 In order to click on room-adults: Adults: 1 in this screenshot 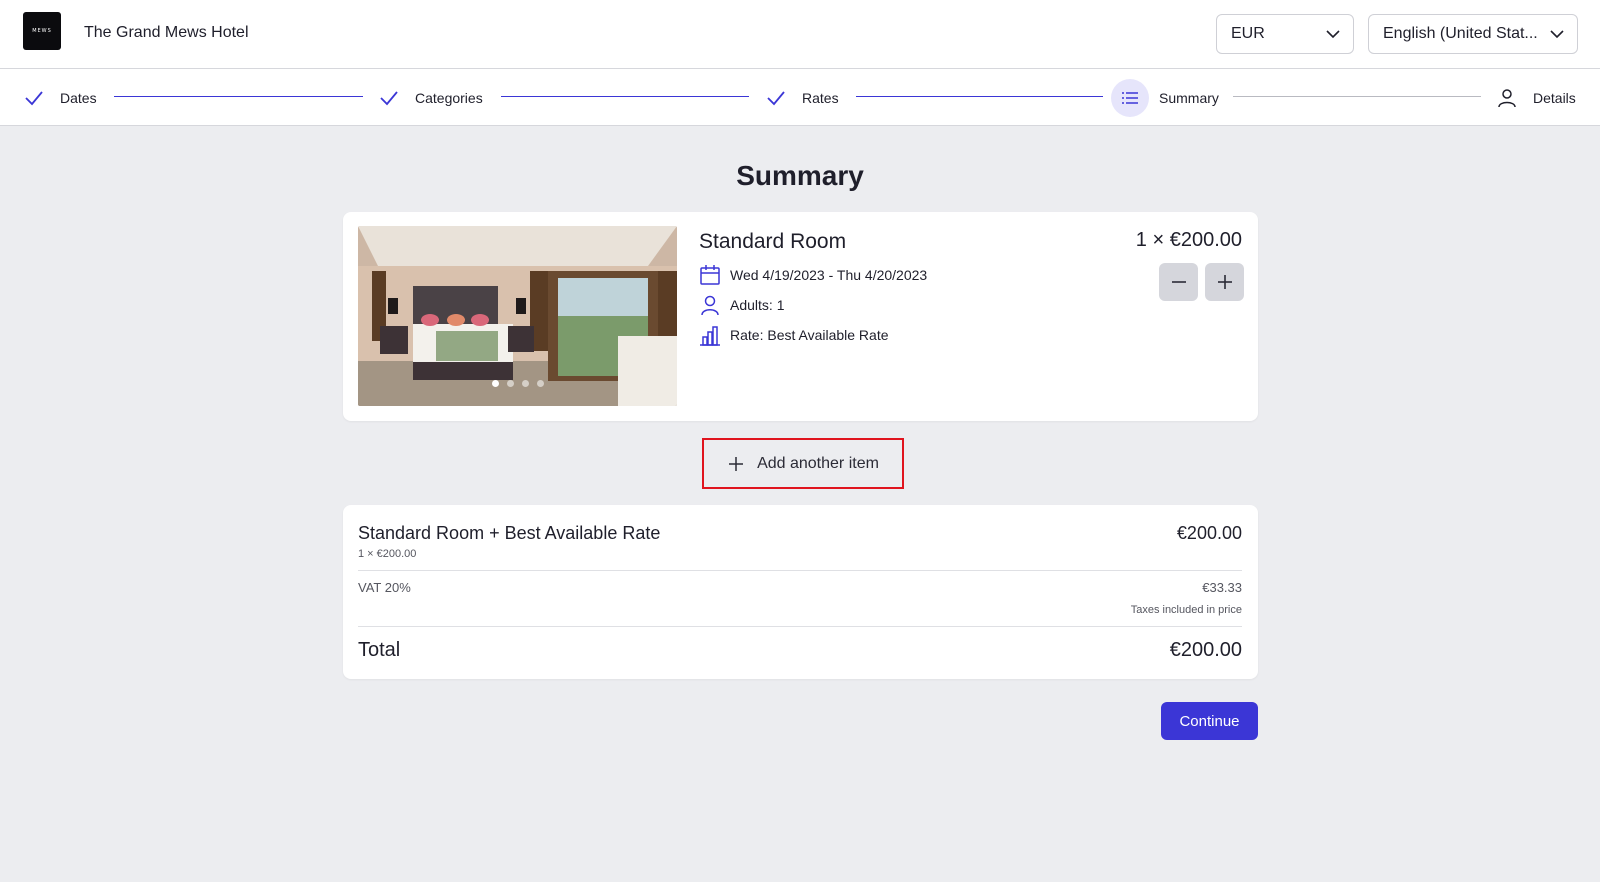, I will do `click(741, 305)`.